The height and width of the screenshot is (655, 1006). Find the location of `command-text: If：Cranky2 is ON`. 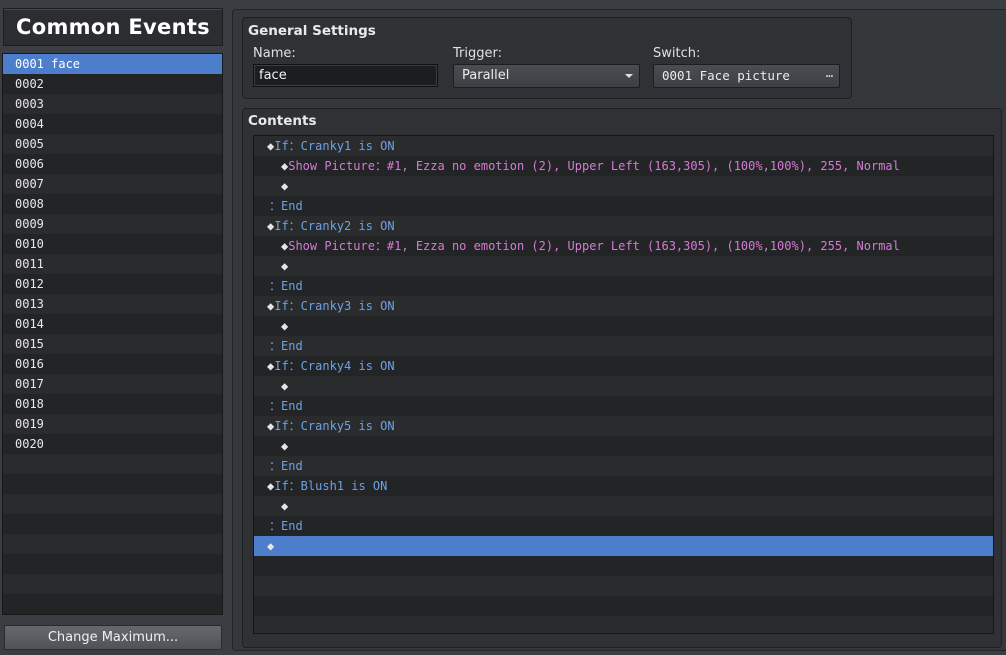

command-text: If：Cranky2 is ON is located at coordinates (334, 226).